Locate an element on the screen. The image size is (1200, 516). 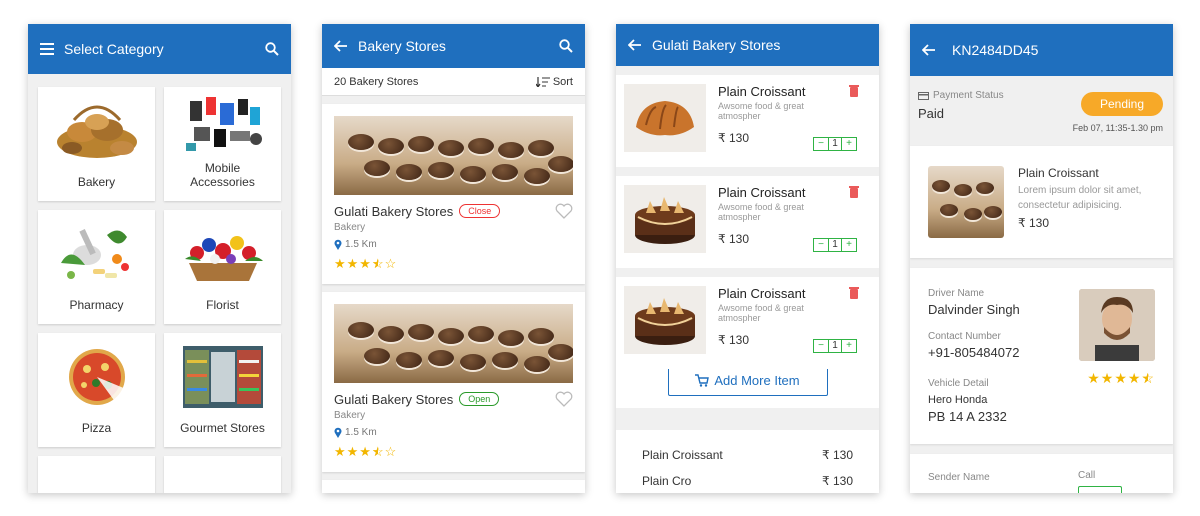
category-label: Bakery is located at coordinates (96, 182).